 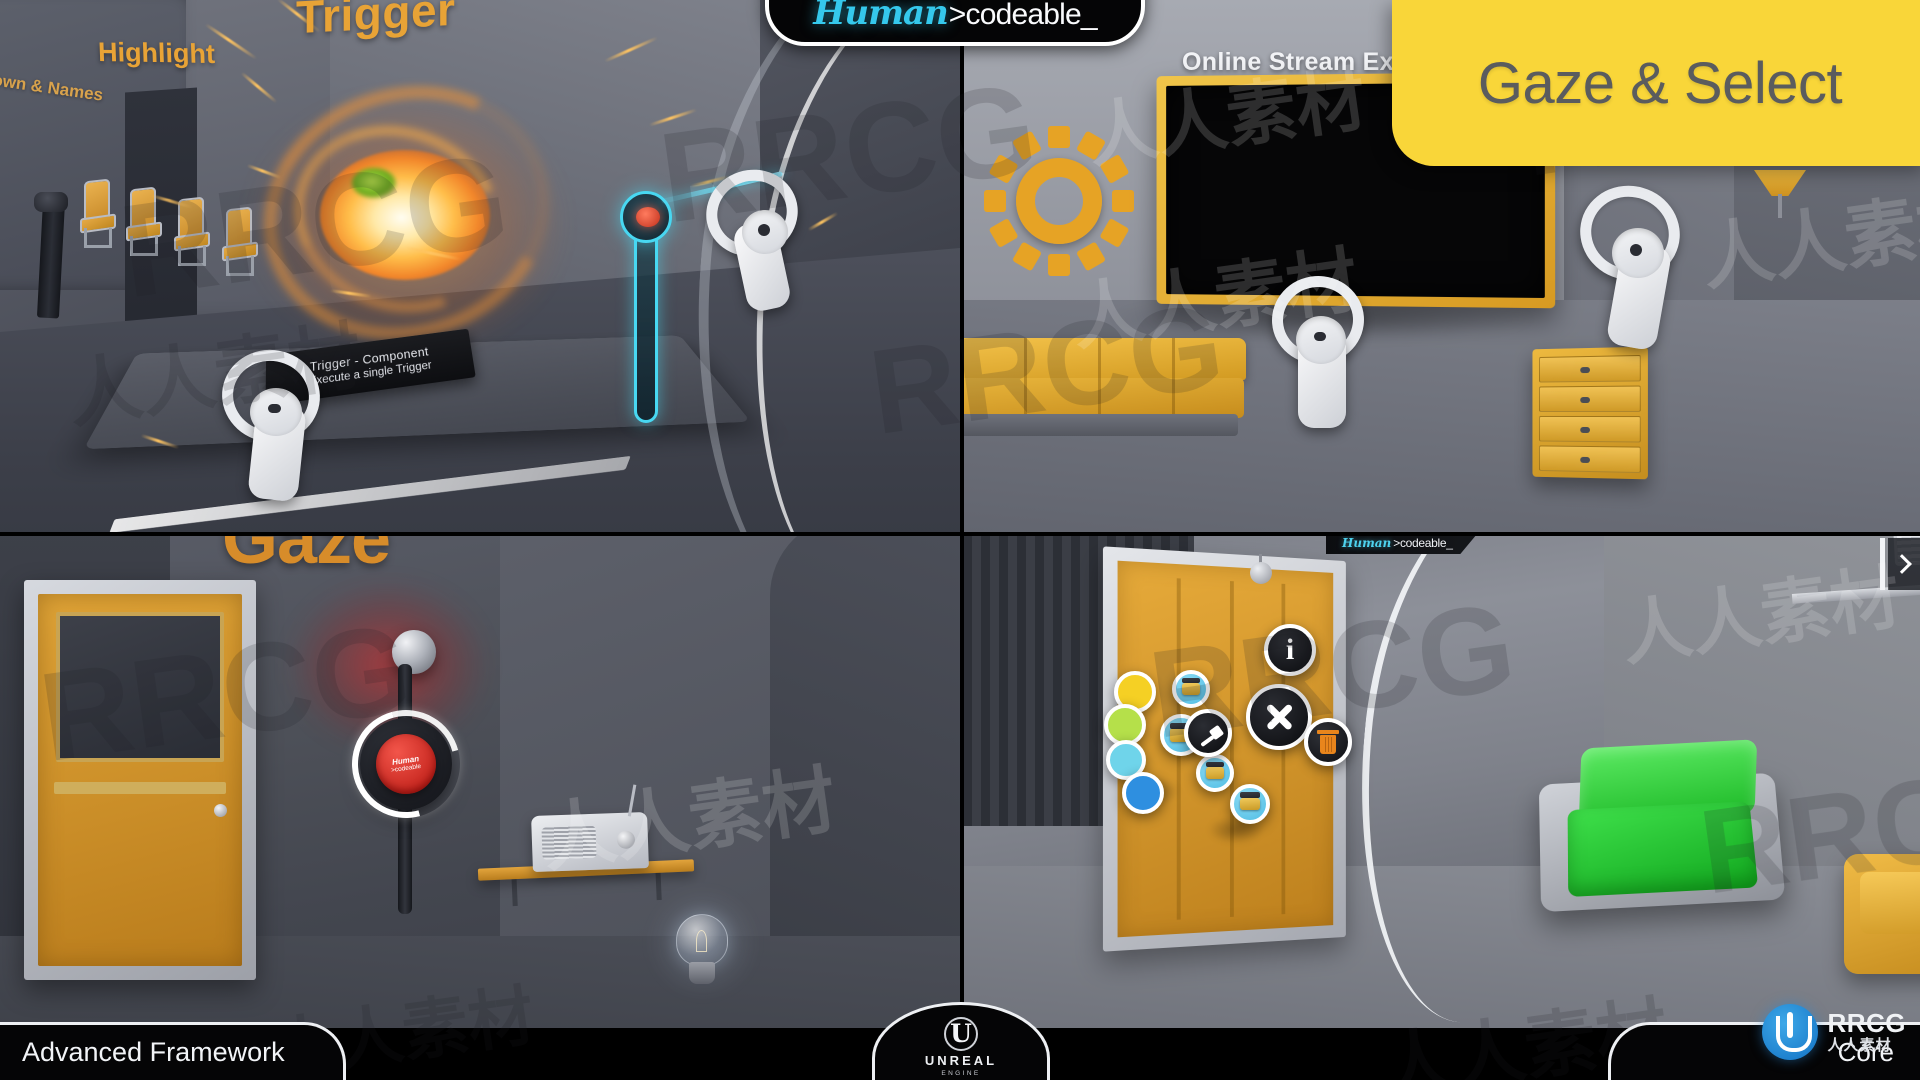 I want to click on rrcg-watermark-logo: RRCG 人人素材, so click(x=1834, y=1032).